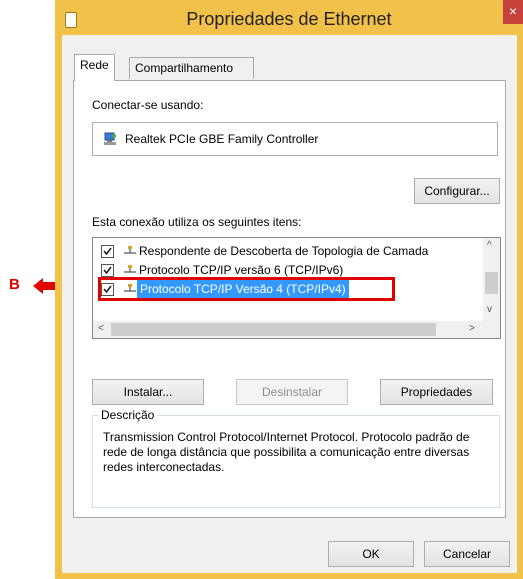 This screenshot has width=523, height=579. I want to click on connect-using-label: Conectar-se usando:, so click(148, 105).